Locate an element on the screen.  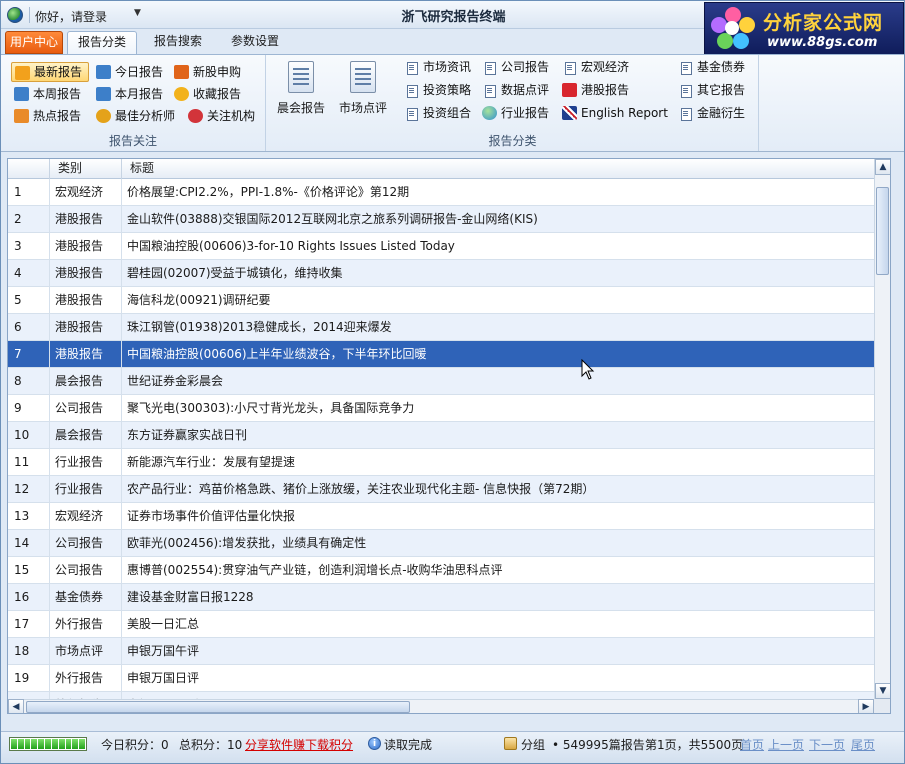
best-analyst-button: 最佳分析师 is located at coordinates (134, 116).